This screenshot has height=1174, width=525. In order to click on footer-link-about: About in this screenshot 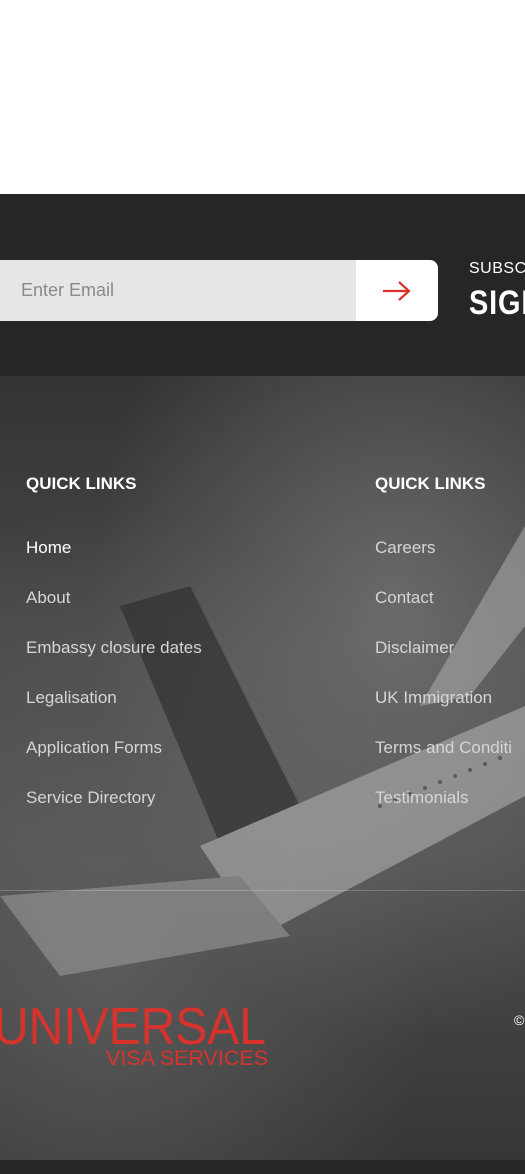, I will do `click(48, 598)`.